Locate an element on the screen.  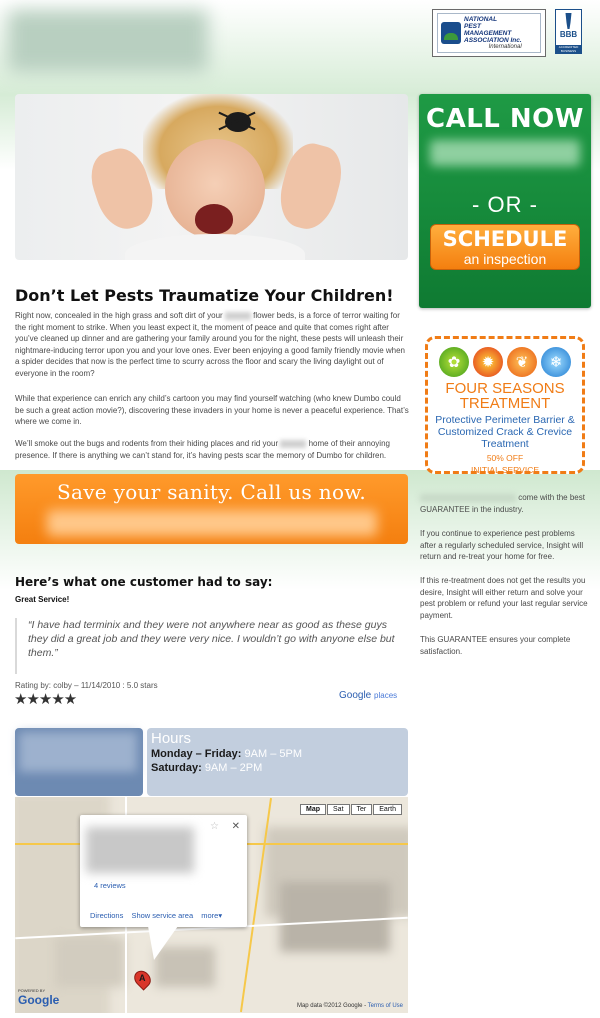
testimonial-subject: Great Service! is located at coordinates (42, 599).